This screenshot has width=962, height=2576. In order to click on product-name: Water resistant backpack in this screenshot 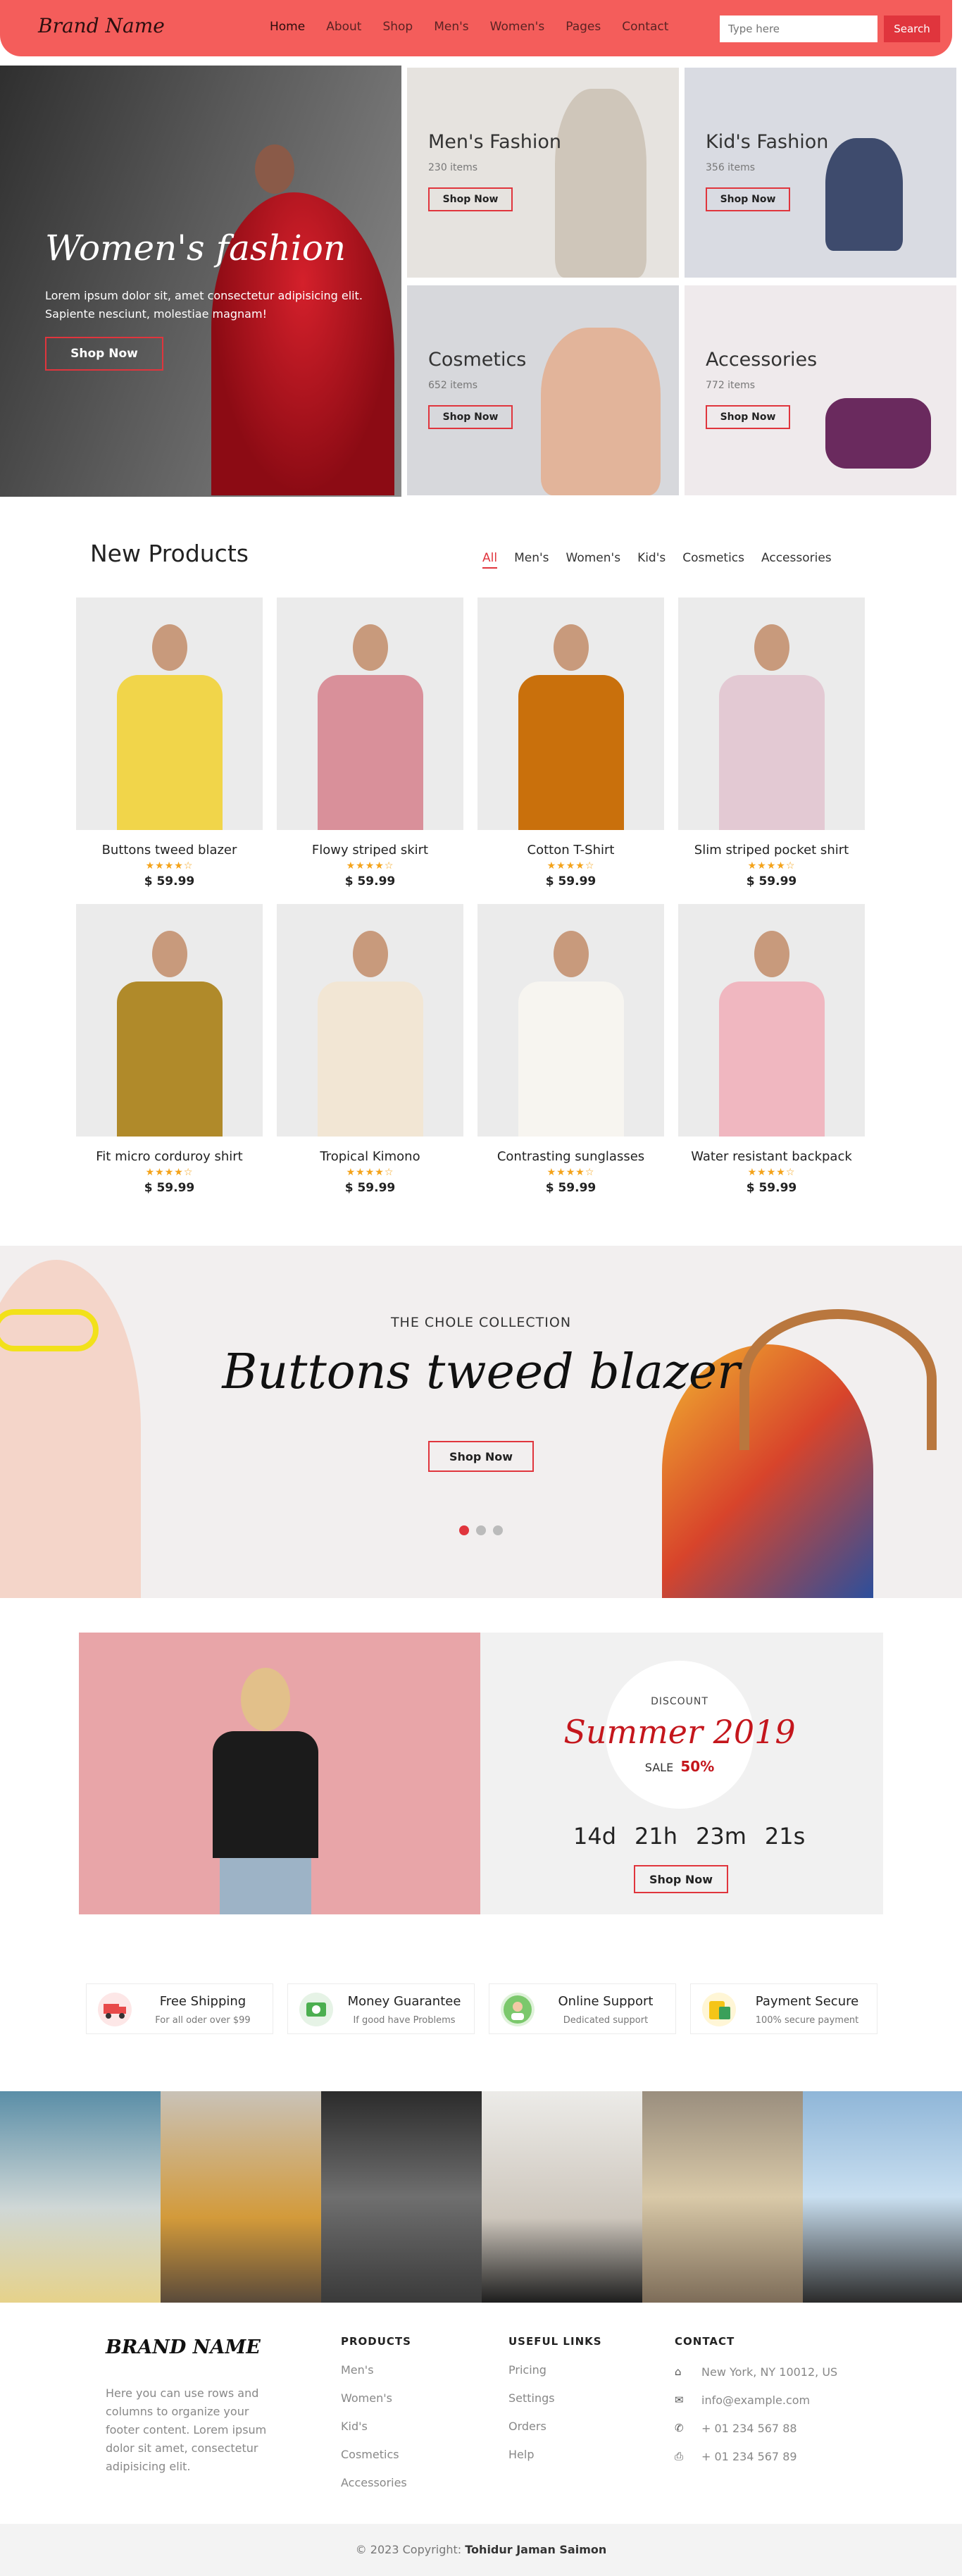, I will do `click(772, 1156)`.